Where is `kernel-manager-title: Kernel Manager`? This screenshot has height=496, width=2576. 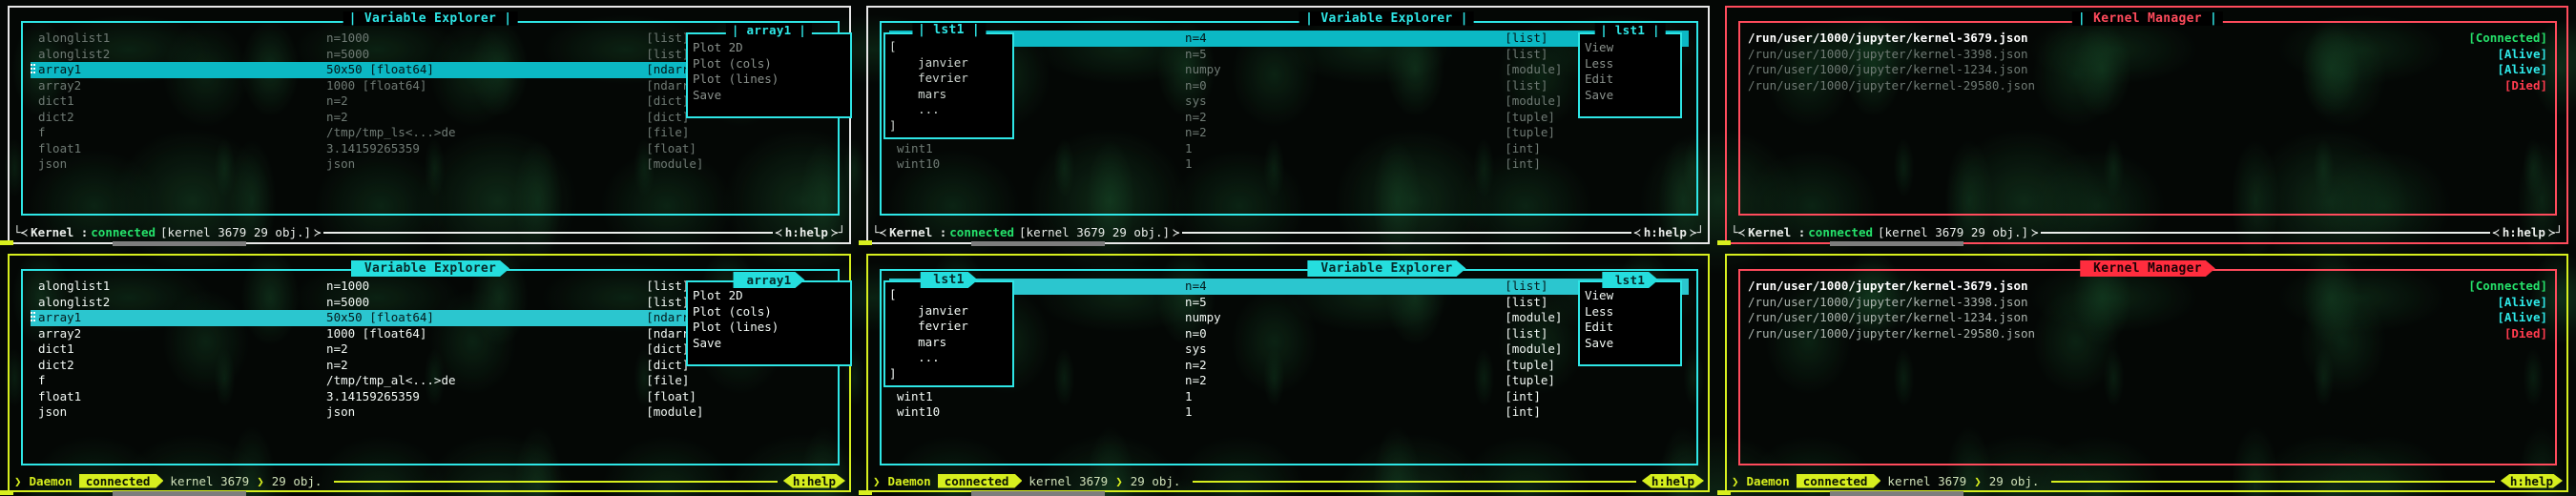
kernel-manager-title: Kernel Manager is located at coordinates (2147, 268).